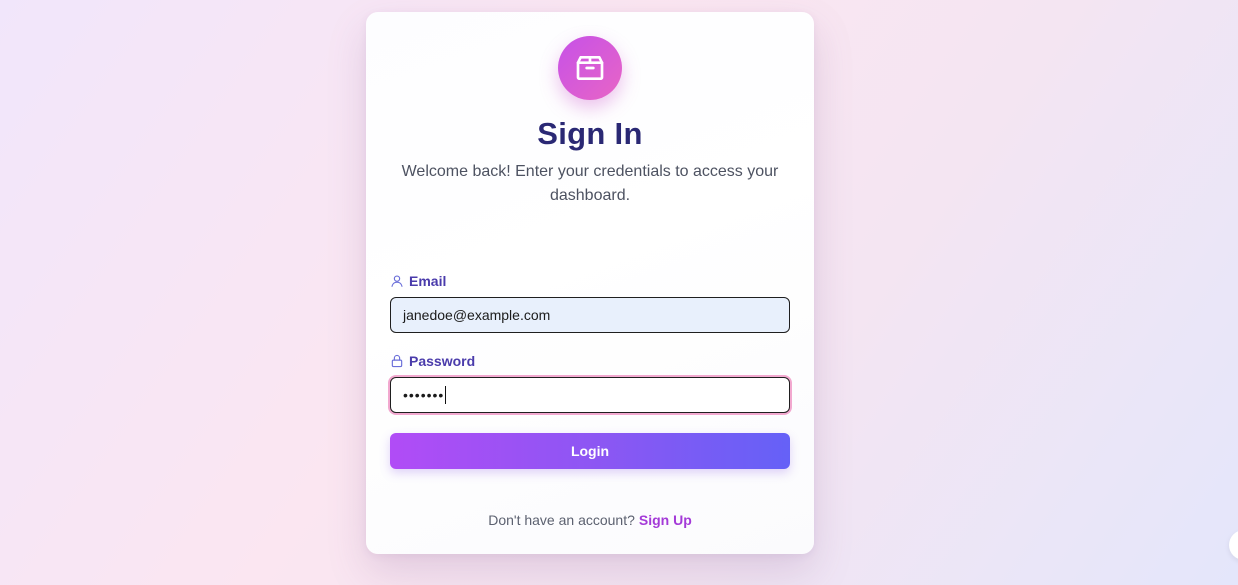  Describe the element at coordinates (561, 520) in the screenshot. I see `signup-prompt-text: Don't have an account?` at that location.